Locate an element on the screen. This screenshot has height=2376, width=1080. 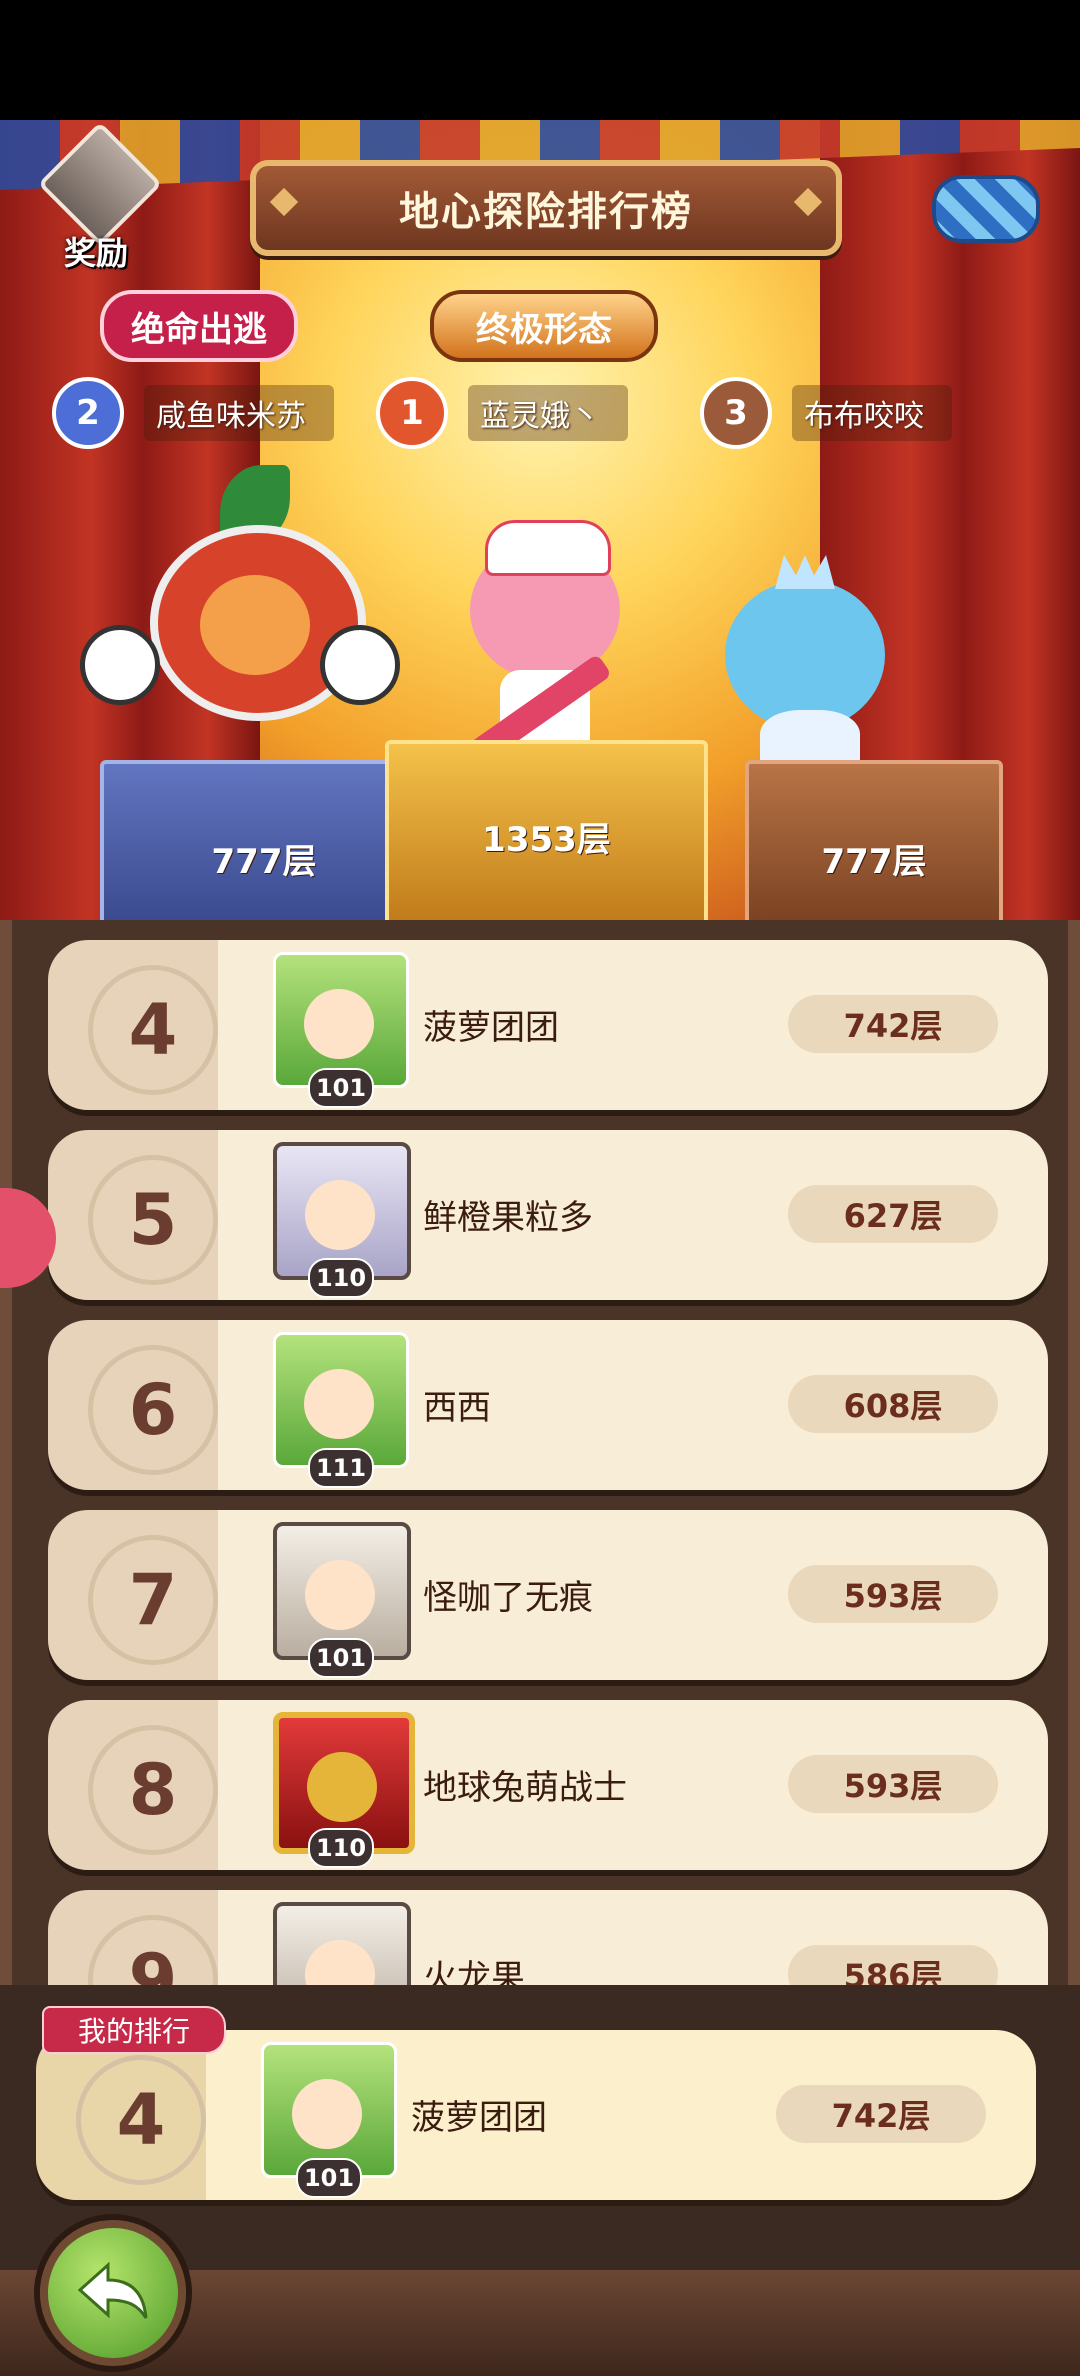
list-item: 8 110 地球兔萌战士 593层 is located at coordinates (548, 1785).